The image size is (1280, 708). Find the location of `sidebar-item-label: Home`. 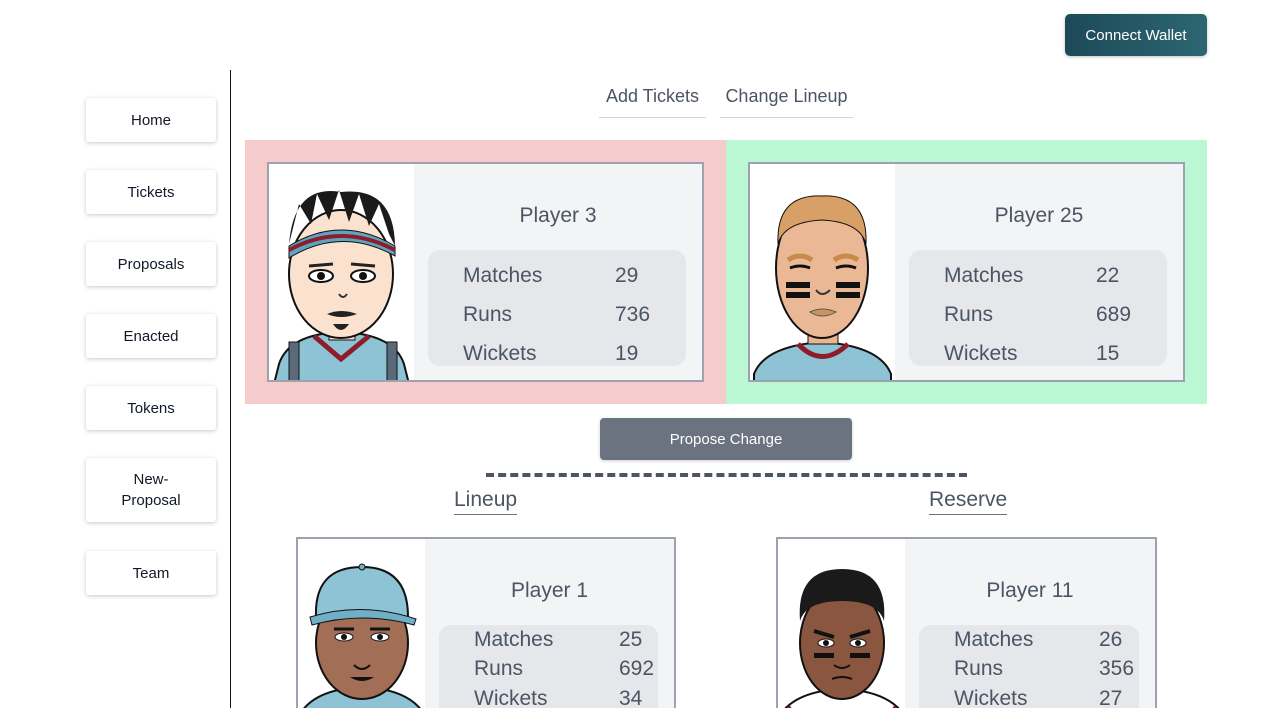

sidebar-item-label: Home is located at coordinates (150, 120).